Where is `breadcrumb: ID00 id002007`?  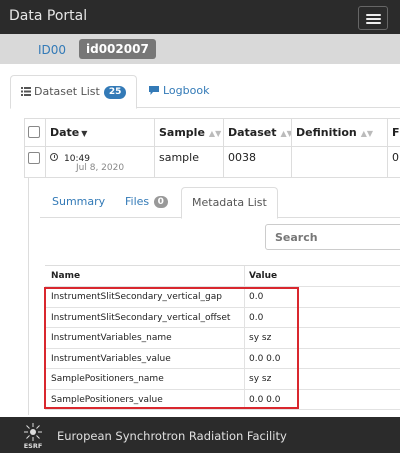 breadcrumb: ID00 id002007 is located at coordinates (200, 49).